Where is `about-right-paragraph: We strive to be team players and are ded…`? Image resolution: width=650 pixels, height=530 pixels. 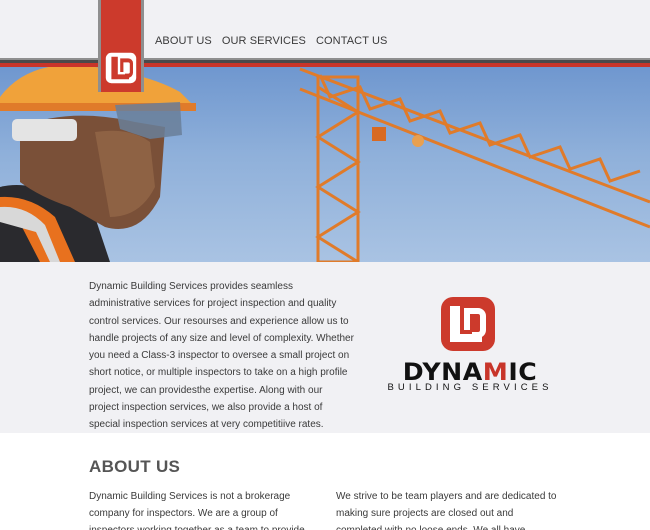
about-right-paragraph: We strive to be team players and are ded… is located at coordinates (446, 510).